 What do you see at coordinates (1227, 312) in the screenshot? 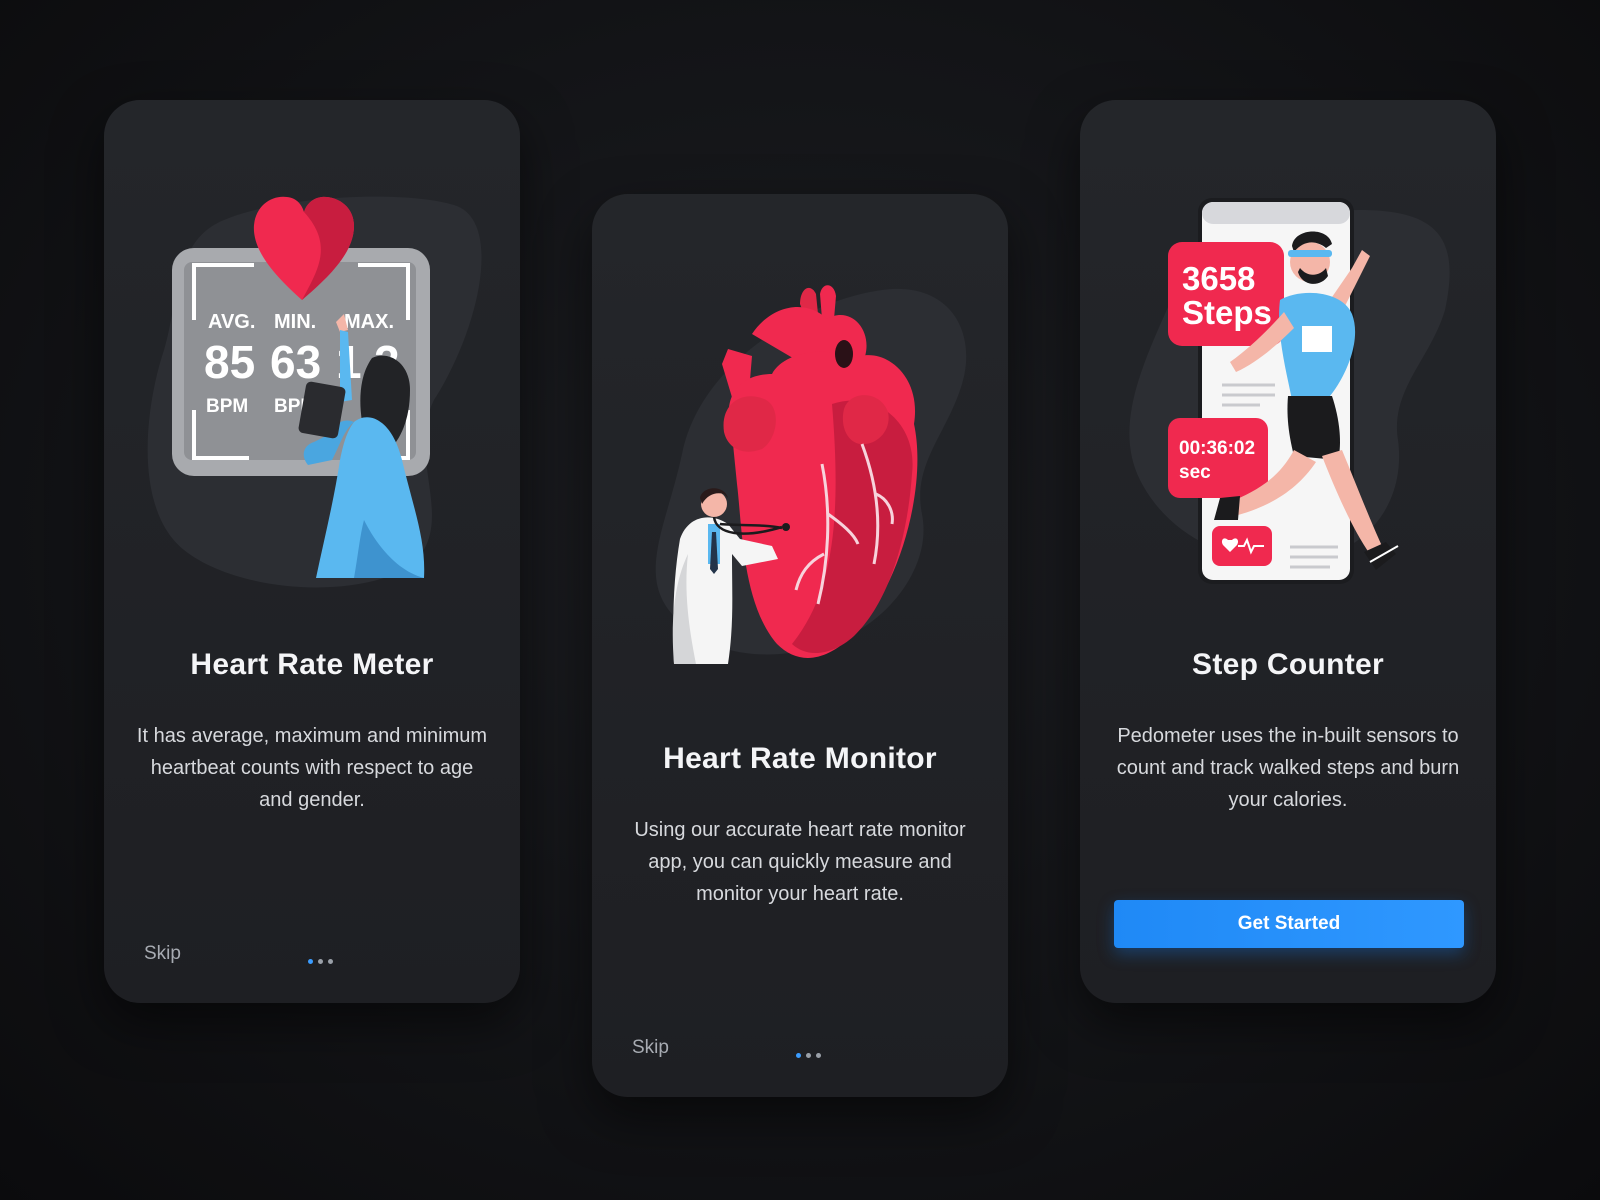
I see `steps-label: Steps` at bounding box center [1227, 312].